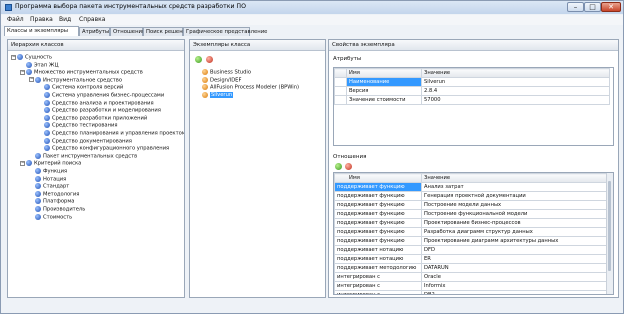  Describe the element at coordinates (609, 226) in the screenshot. I see `relations-scroll-thumb` at that location.